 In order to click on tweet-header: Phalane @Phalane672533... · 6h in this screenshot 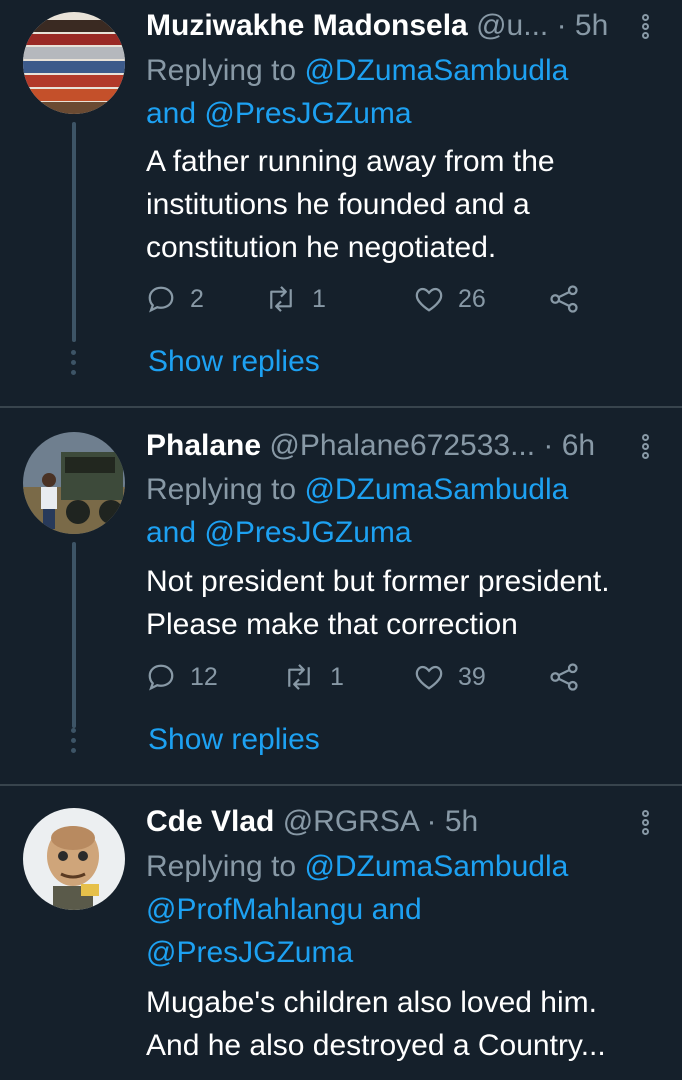, I will do `click(370, 446)`.